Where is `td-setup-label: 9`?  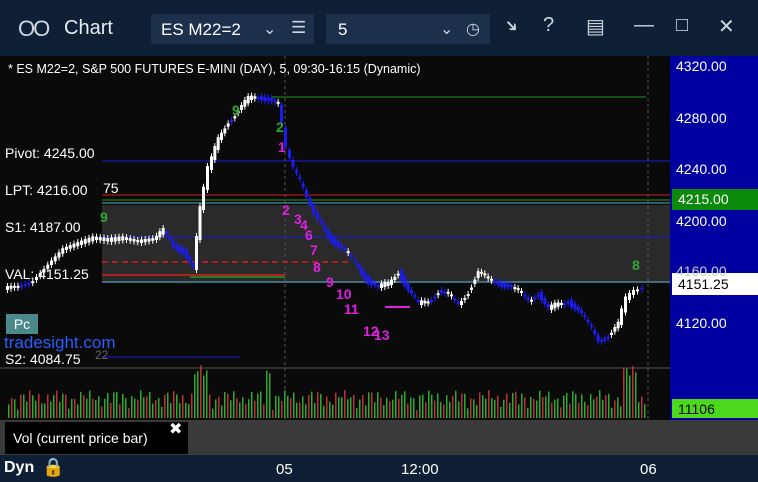
td-setup-label: 9 is located at coordinates (236, 110).